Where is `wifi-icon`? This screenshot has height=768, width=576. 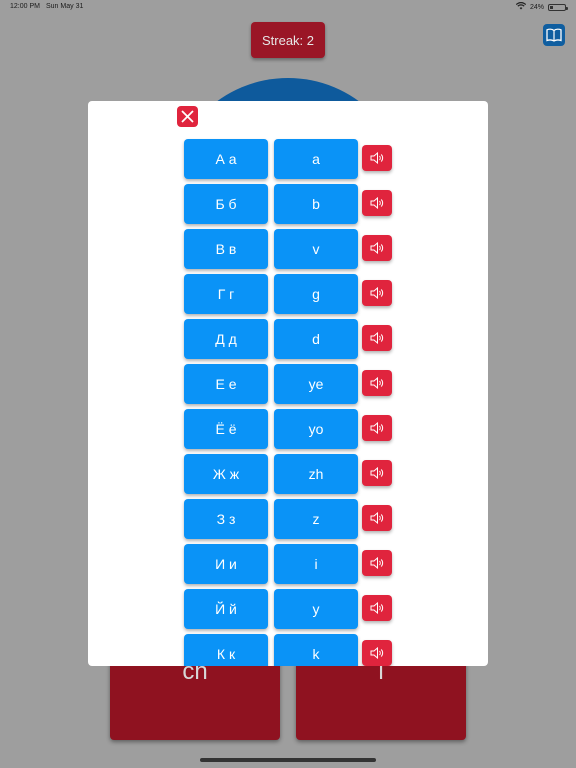 wifi-icon is located at coordinates (521, 7).